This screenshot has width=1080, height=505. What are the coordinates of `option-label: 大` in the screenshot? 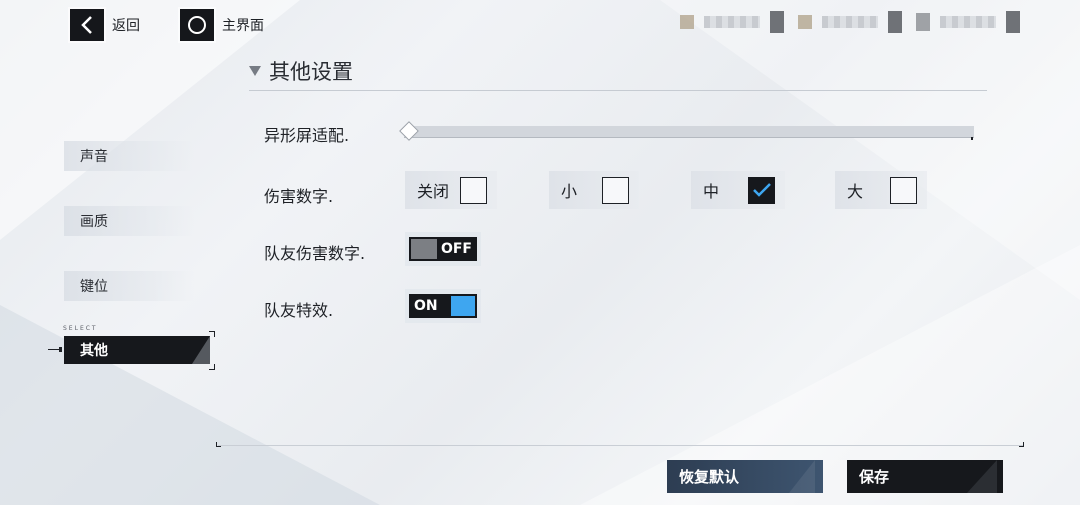 It's located at (855, 191).